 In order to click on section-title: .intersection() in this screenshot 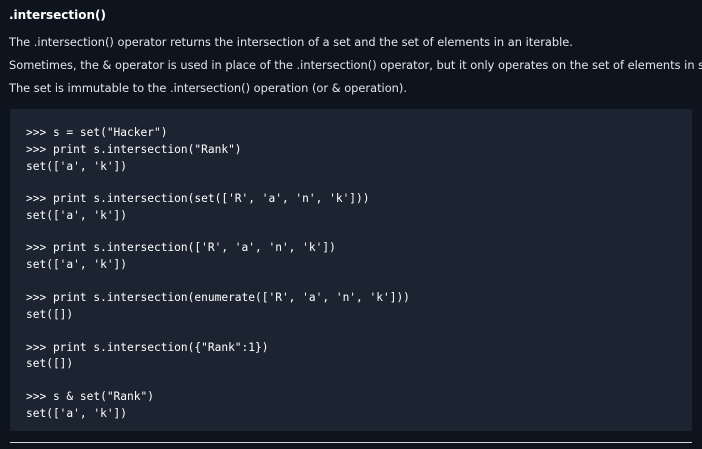, I will do `click(58, 15)`.